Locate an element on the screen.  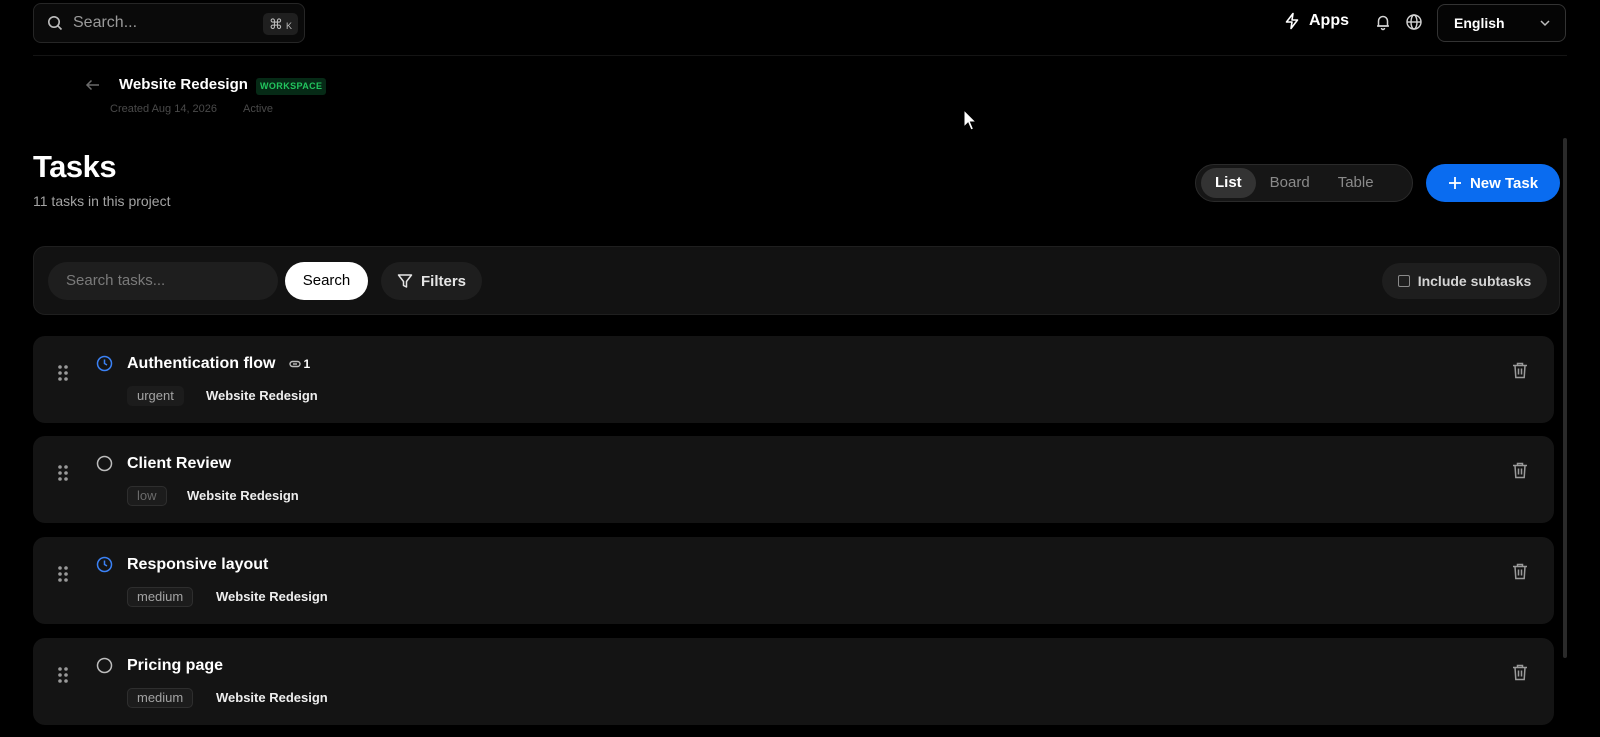
task-title: Client Review is located at coordinates (179, 464).